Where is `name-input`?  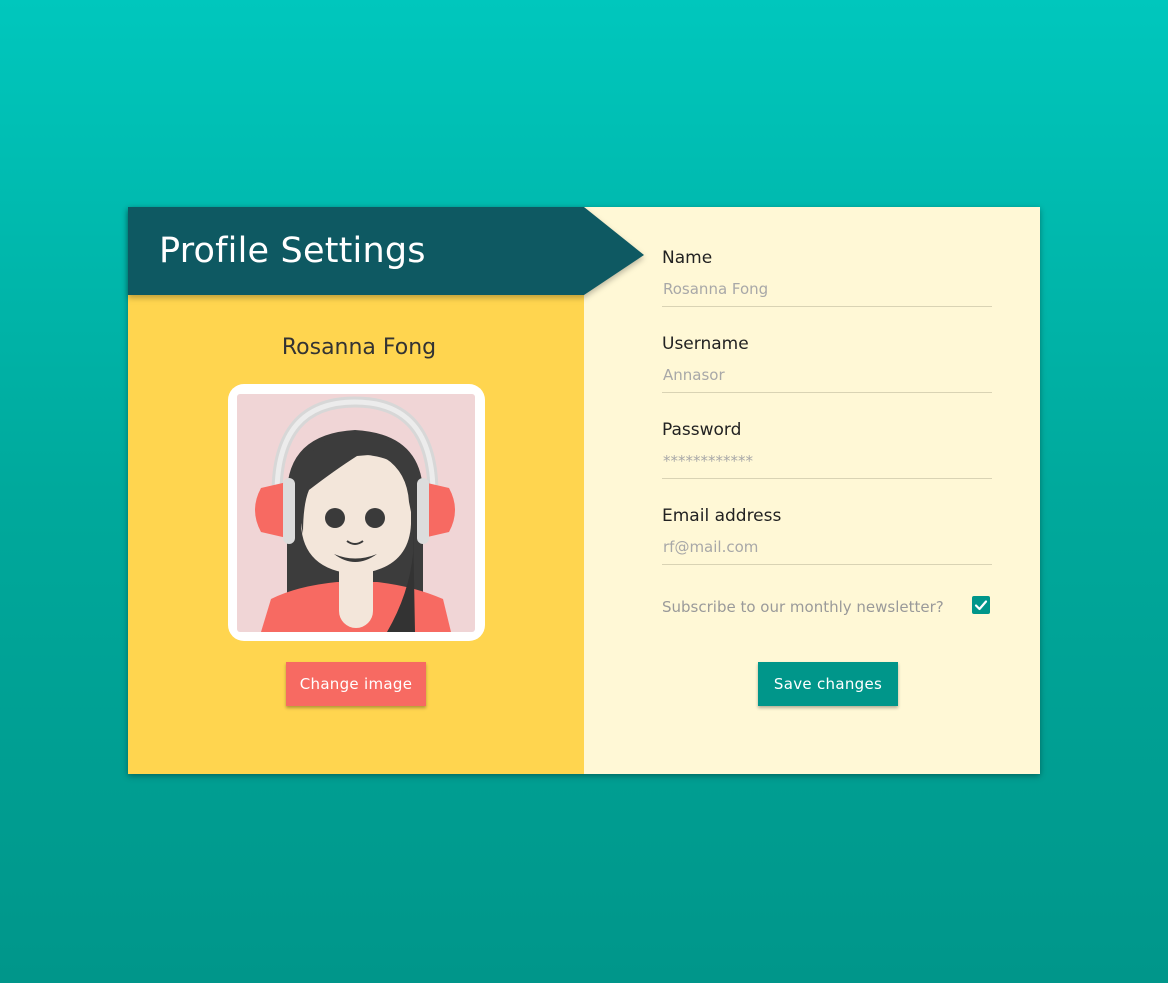
name-input is located at coordinates (827, 293).